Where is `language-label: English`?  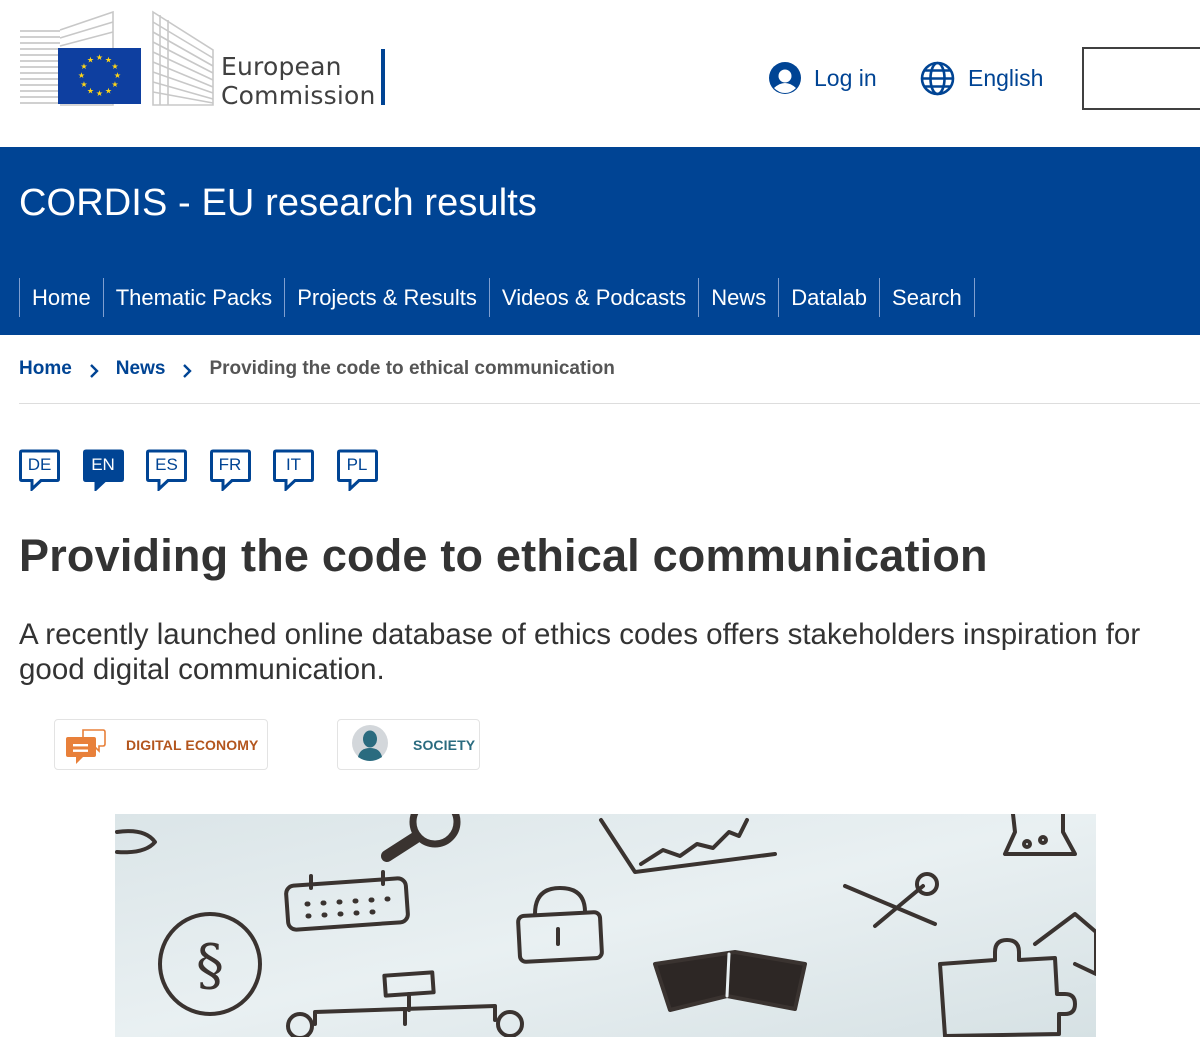 language-label: English is located at coordinates (1006, 77).